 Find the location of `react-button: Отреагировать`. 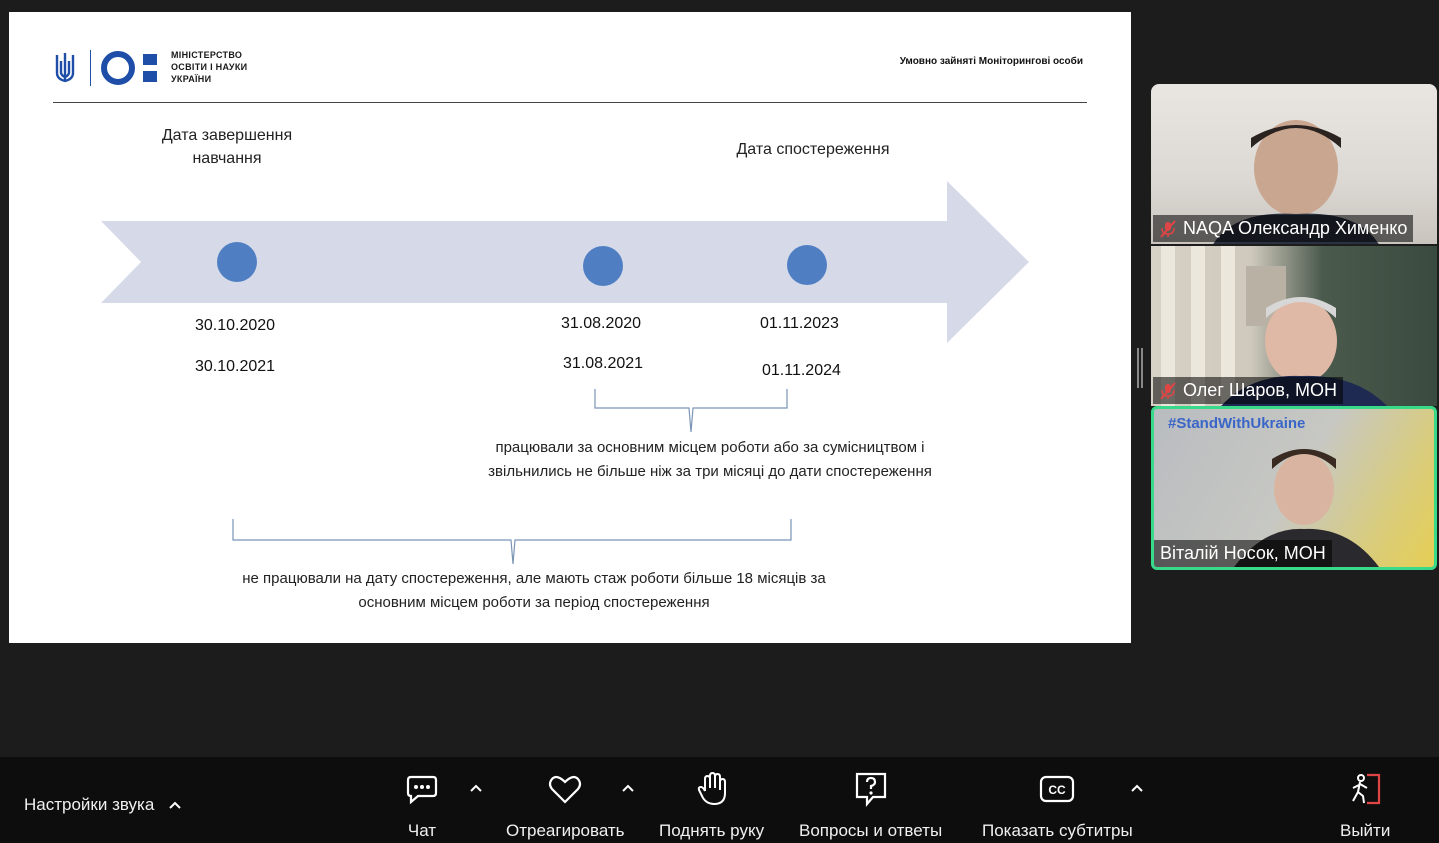

react-button: Отреагировать is located at coordinates (565, 806).